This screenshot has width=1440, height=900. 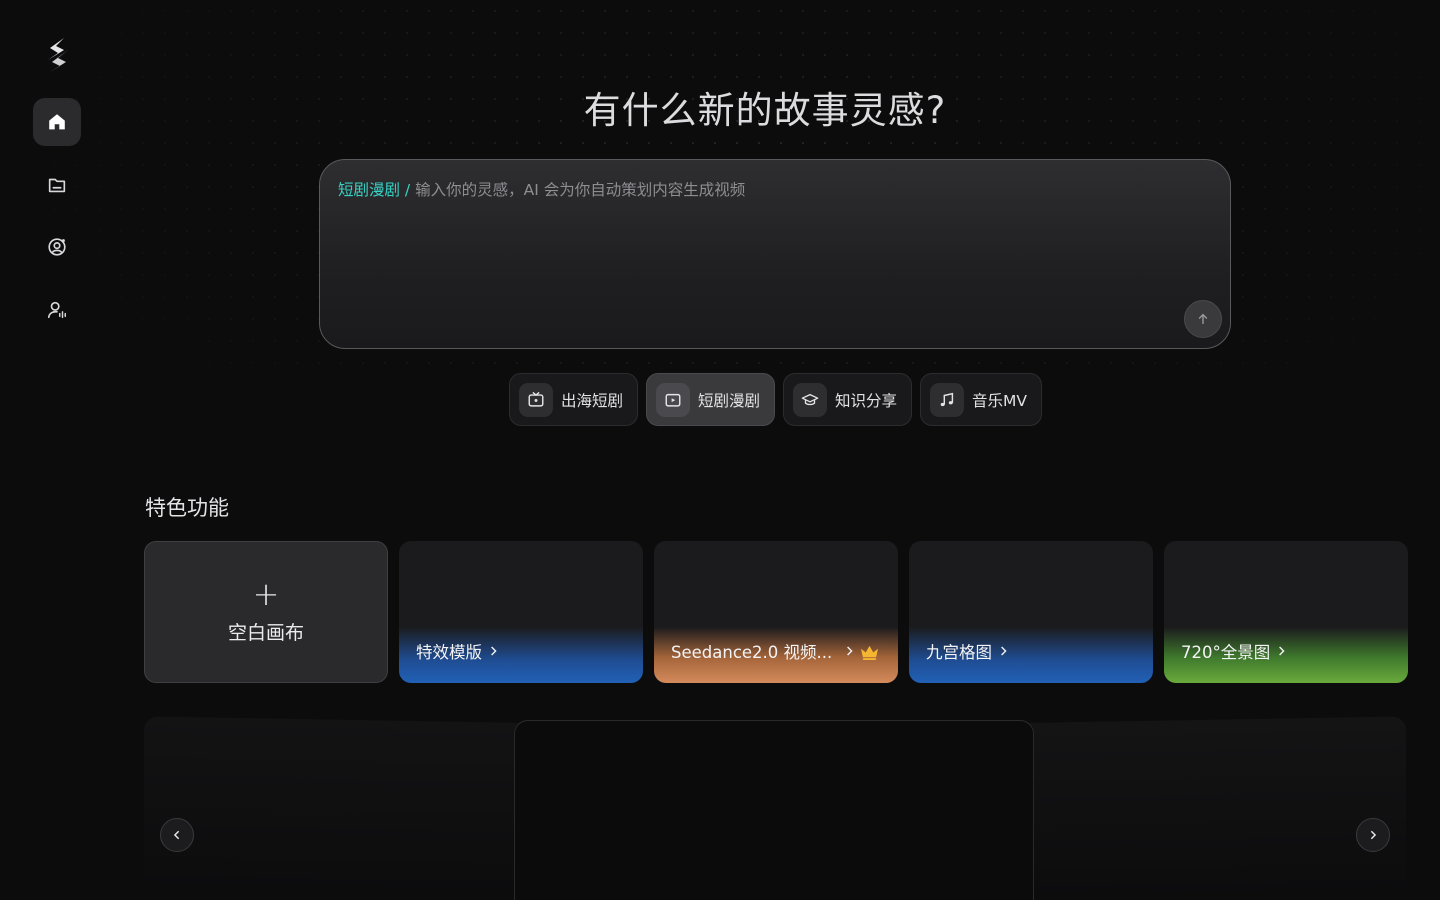 I want to click on card-label: 特效模版, so click(x=457, y=651).